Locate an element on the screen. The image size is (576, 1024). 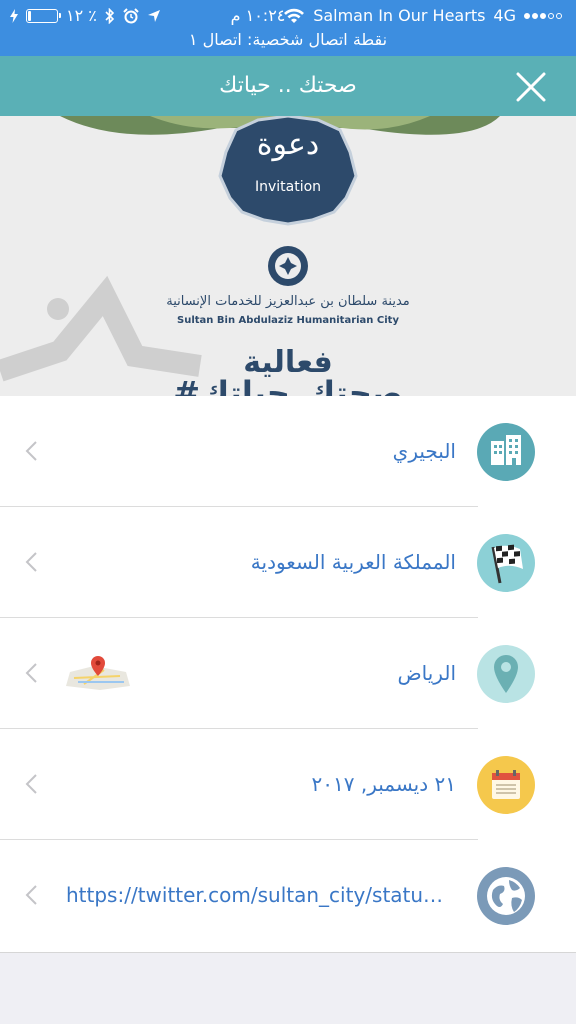
org-emblem-icon is located at coordinates (288, 266).